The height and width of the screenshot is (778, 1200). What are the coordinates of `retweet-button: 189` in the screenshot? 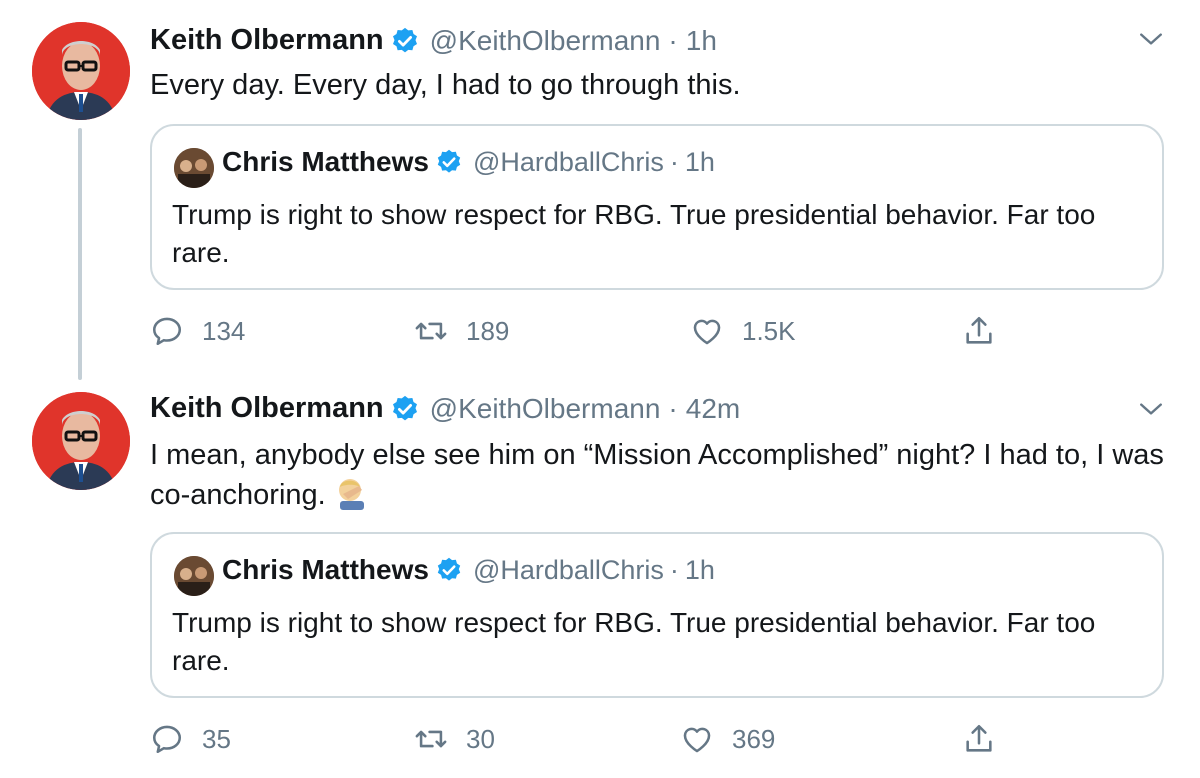 It's located at (461, 331).